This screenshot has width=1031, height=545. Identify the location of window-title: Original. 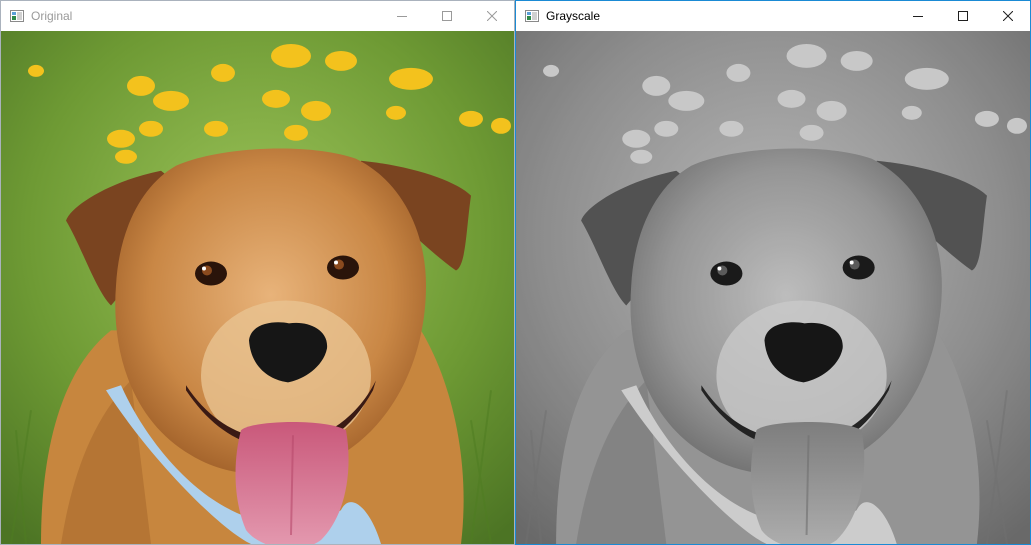
(52, 16).